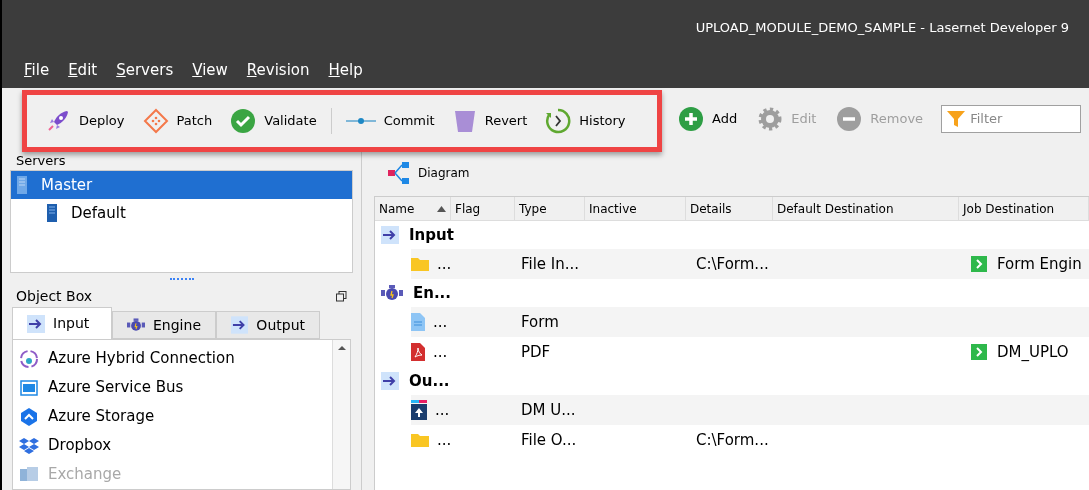  I want to click on filter-field: Filter, so click(1011, 119).